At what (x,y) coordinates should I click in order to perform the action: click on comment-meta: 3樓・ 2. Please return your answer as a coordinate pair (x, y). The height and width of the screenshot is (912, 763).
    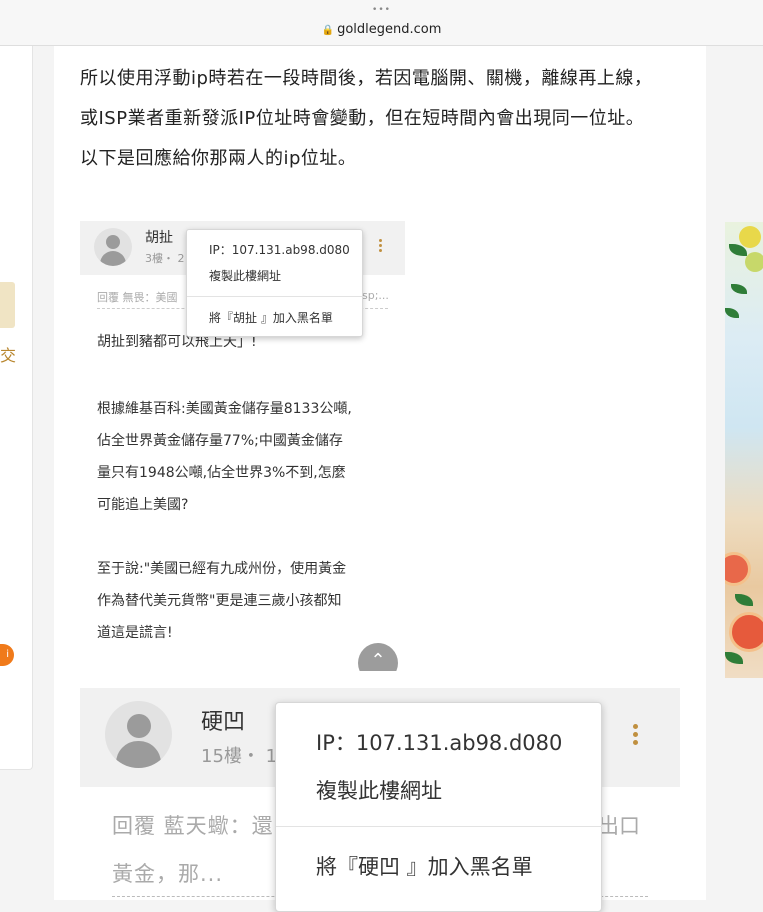
    Looking at the image, I should click on (165, 258).